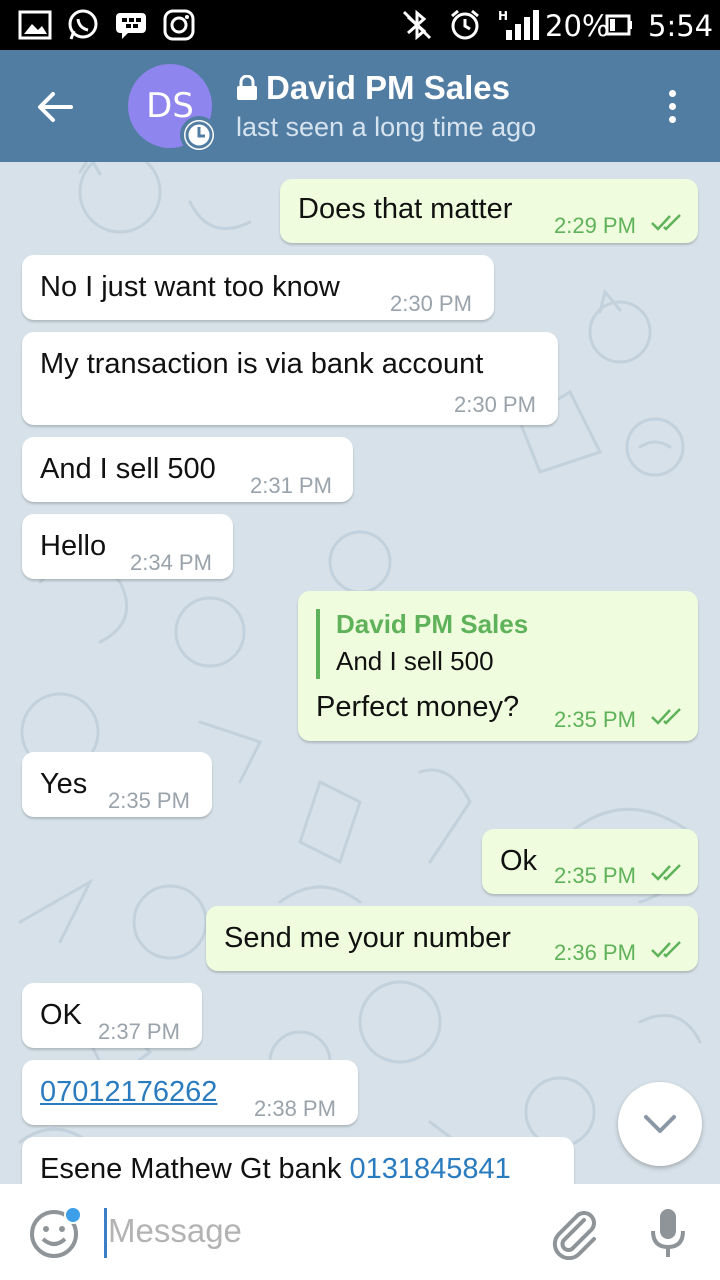  What do you see at coordinates (190, 287) in the screenshot?
I see `message-text: No I just want too know` at bounding box center [190, 287].